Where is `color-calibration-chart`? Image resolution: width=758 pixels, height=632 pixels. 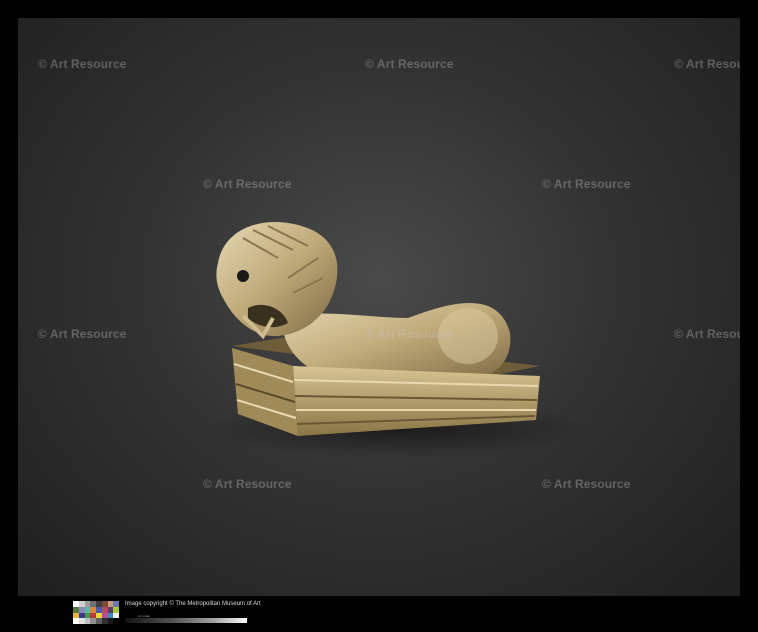
color-calibration-chart is located at coordinates (96, 612).